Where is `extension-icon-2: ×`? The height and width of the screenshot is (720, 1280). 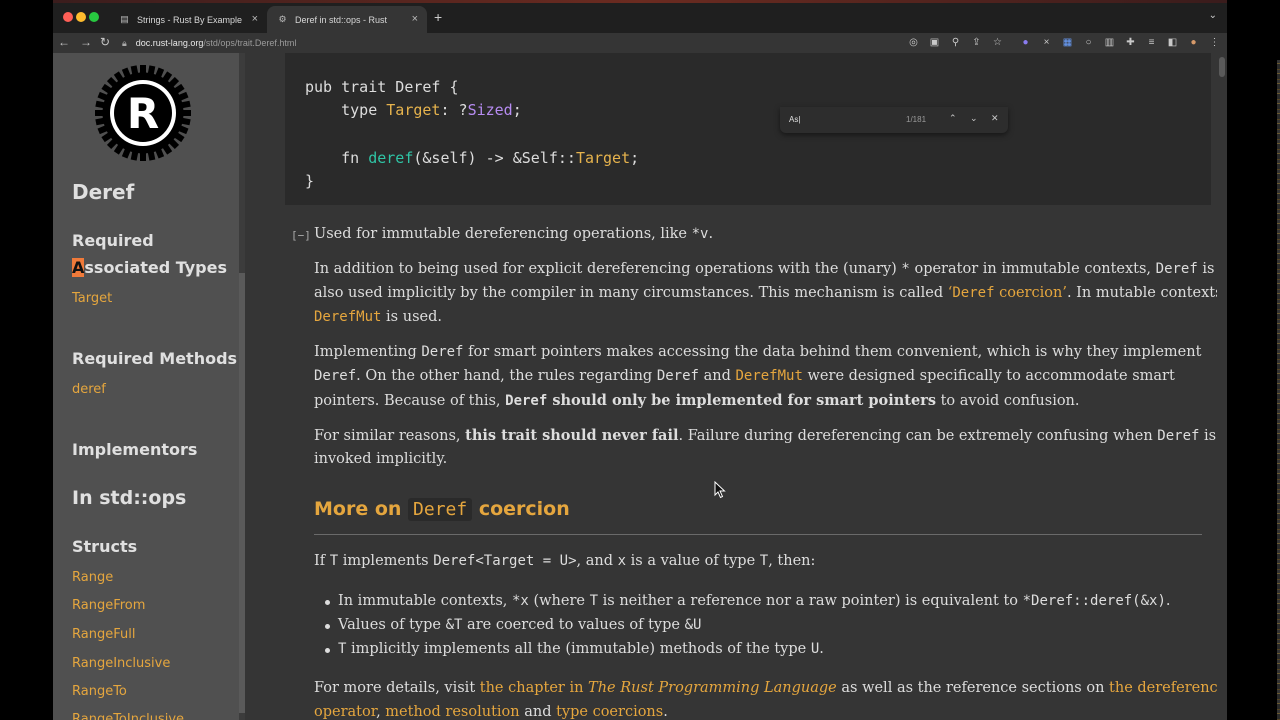 extension-icon-2: × is located at coordinates (1046, 42).